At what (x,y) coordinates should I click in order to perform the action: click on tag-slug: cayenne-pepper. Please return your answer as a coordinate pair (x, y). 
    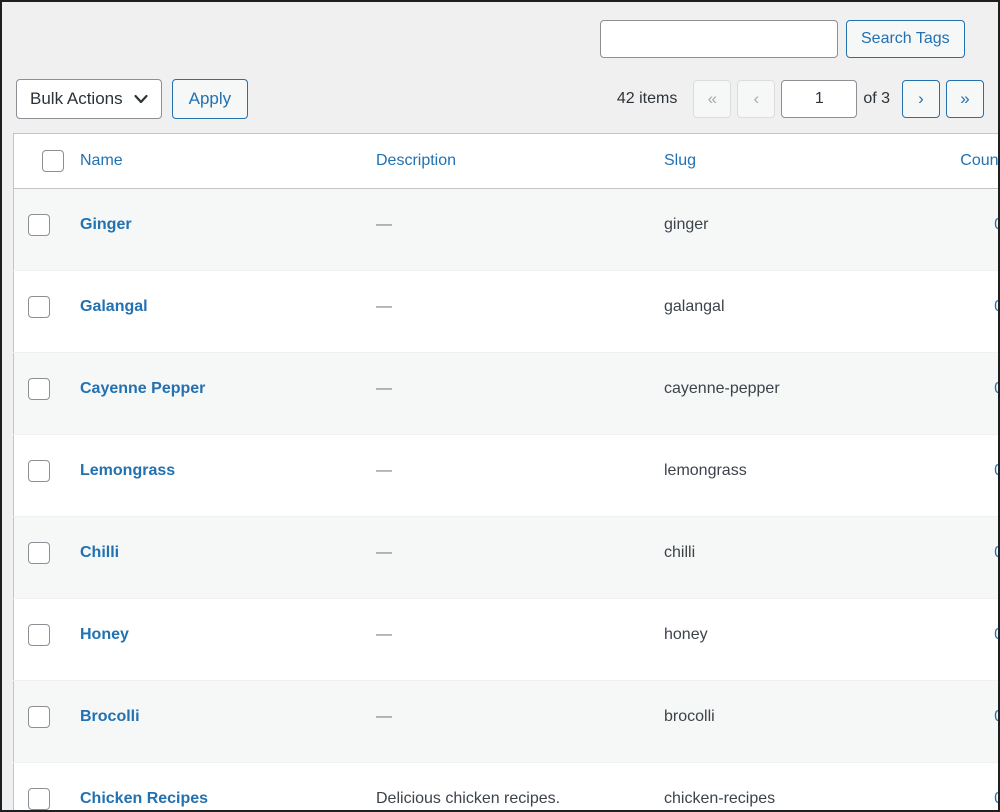
    Looking at the image, I should click on (722, 388).